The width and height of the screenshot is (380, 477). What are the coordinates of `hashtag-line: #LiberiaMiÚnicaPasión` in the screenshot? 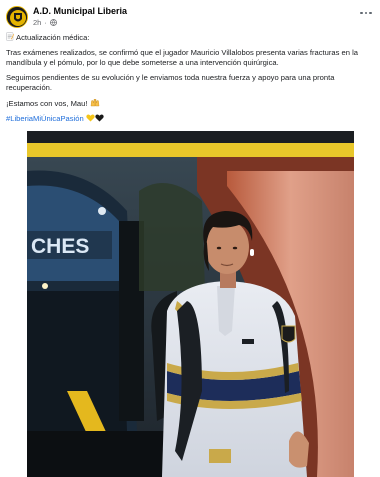 It's located at (190, 119).